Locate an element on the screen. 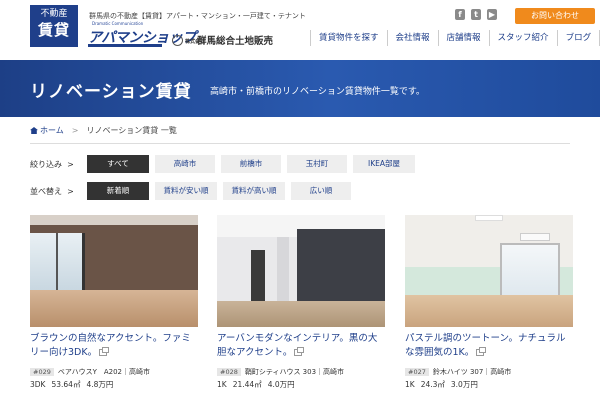 The image size is (600, 400). photo-door is located at coordinates (258, 276).